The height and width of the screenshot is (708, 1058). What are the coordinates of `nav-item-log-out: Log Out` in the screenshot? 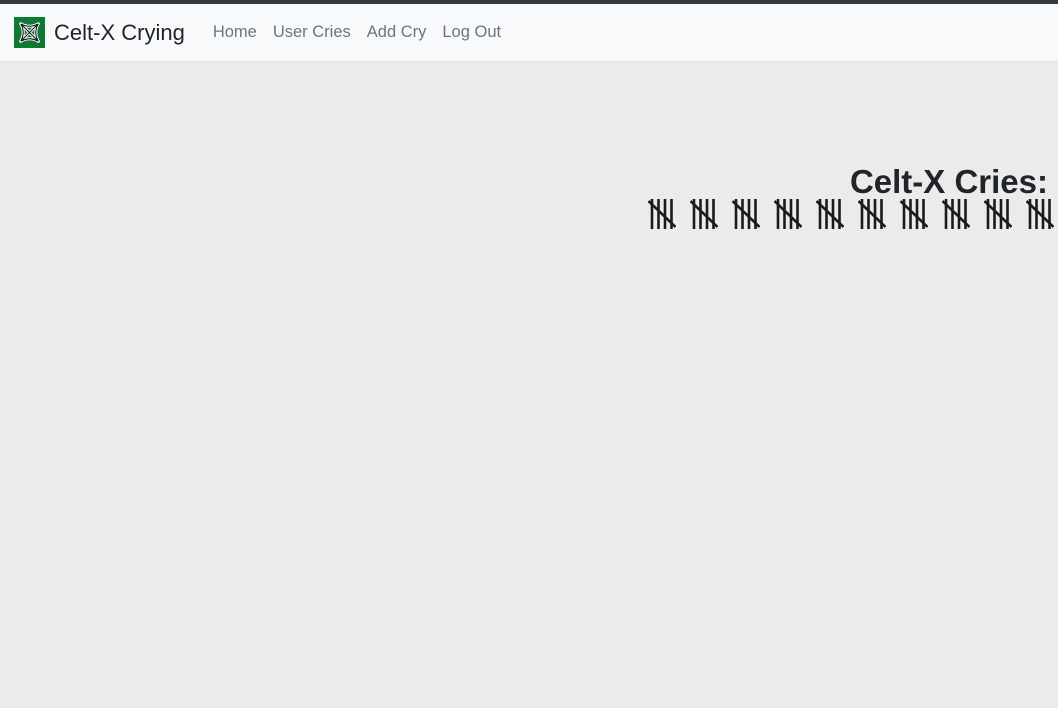 It's located at (471, 32).